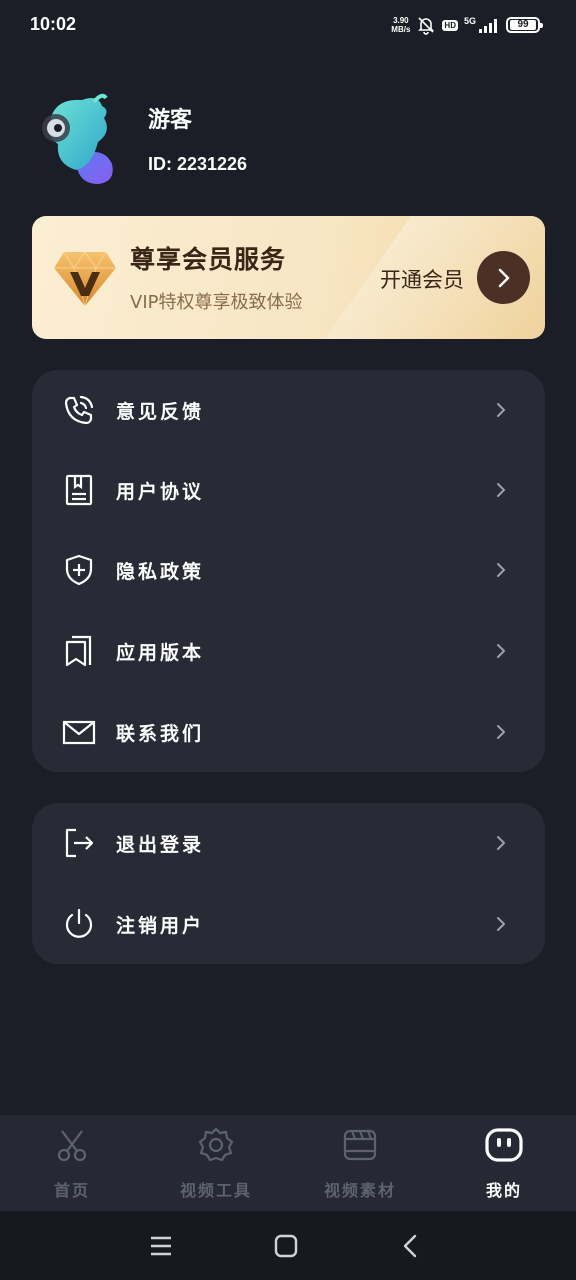  Describe the element at coordinates (401, 25) in the screenshot. I see `net-speed: 3.90 MB/s` at that location.